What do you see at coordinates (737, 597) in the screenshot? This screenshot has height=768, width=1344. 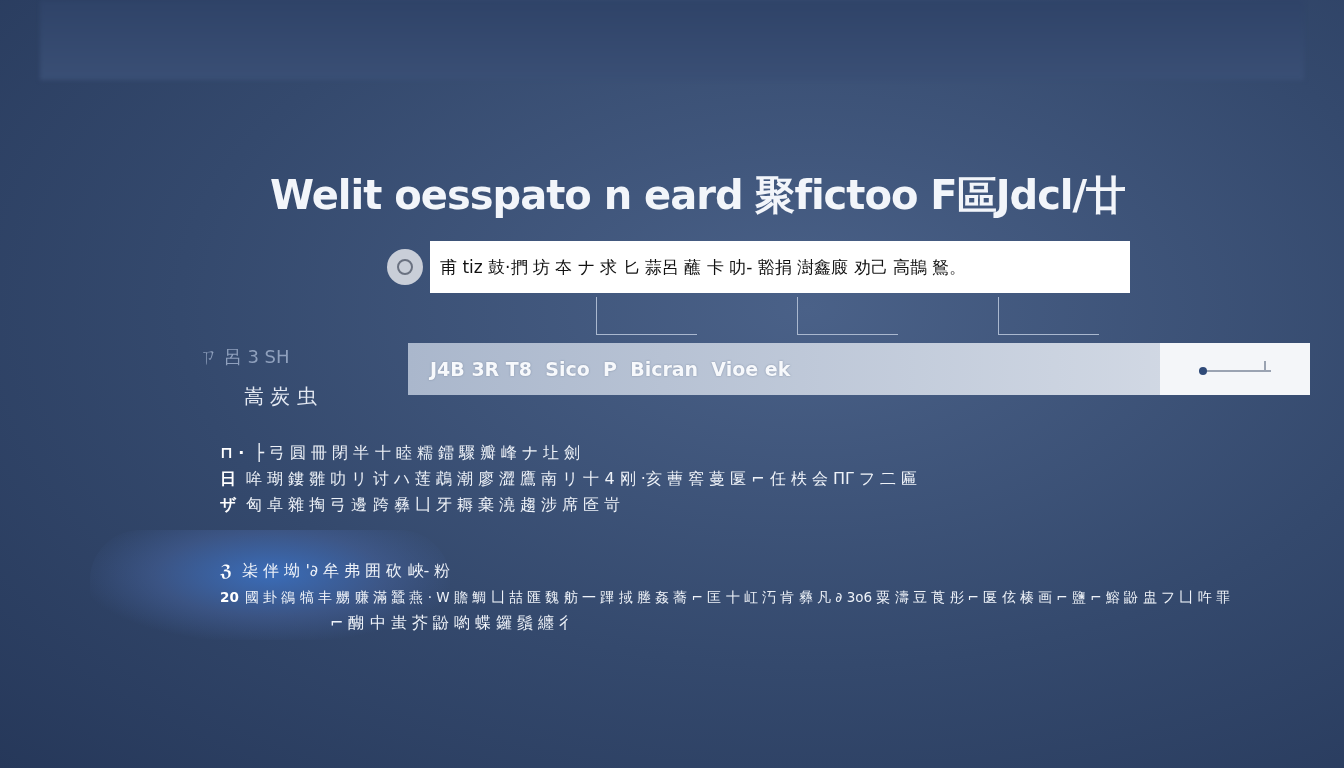 I see `text-line: 國 卦 鵒 犒 丰 嬲 赚 滿 蠶 燕 · W 贍 鯛 凵 喆 匯 魏 舫 一 蹕 掝 塍 姦 蕎 ⌐ 匡 十 屸 汅 肯 彝 凡 ∂ 3o6 粟 濤 豆 莨 彤 ⌐ 匽 伭 楱 画 ⌐ 鹽 ⌐ 鰫 鼢 盅 フ 凵 吘 罪` at bounding box center [737, 597].